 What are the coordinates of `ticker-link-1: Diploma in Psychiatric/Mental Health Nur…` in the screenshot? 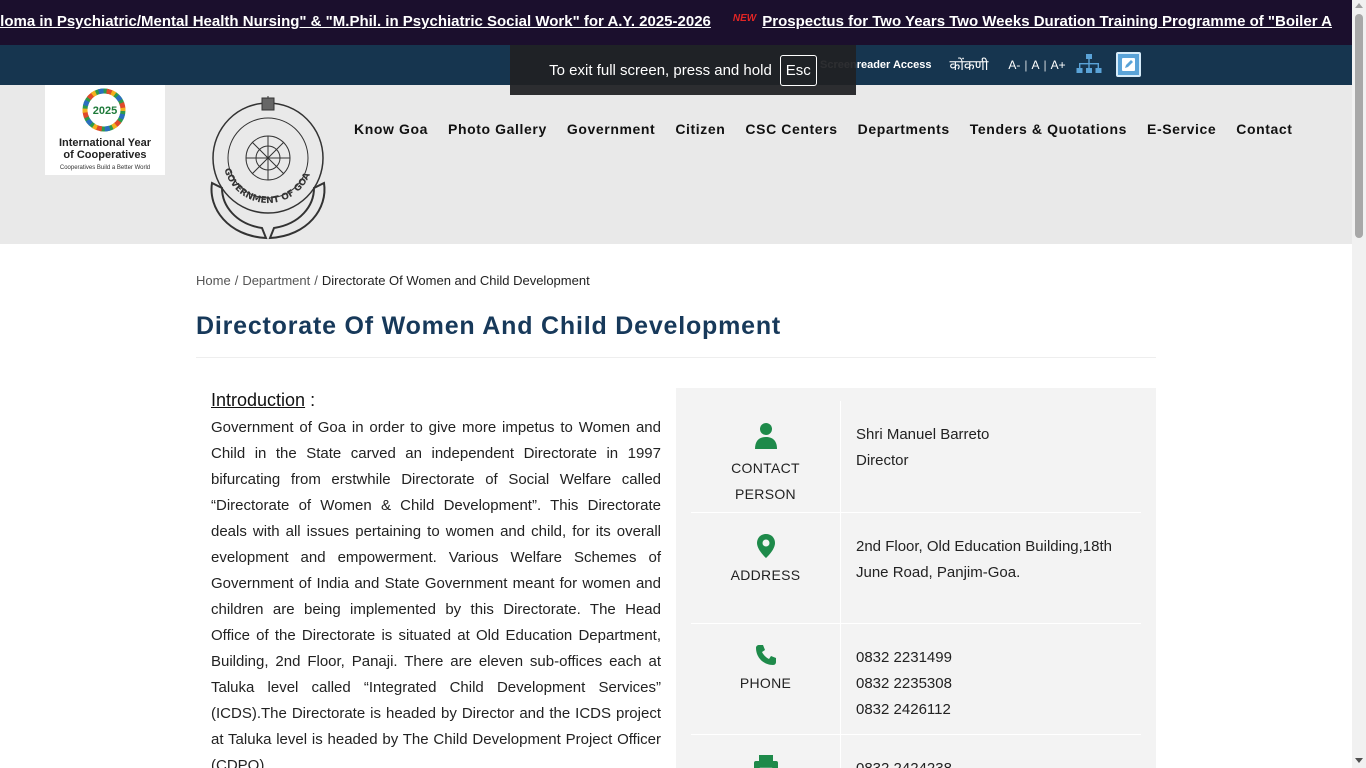 It's located at (355, 21).